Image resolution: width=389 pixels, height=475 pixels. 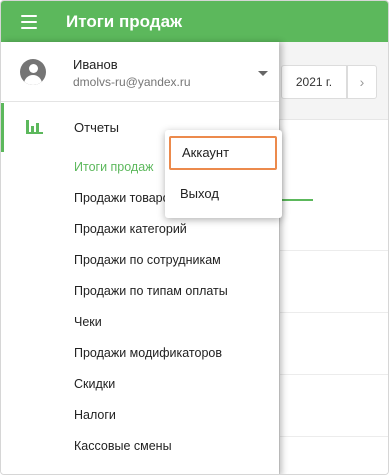 I want to click on chevron-down-icon, so click(x=263, y=73).